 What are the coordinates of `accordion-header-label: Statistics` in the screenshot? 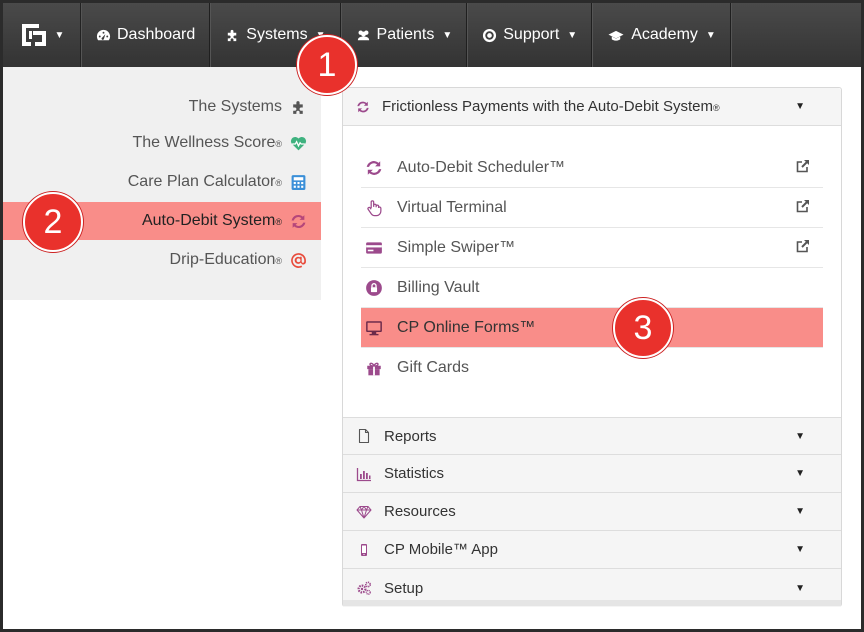 It's located at (414, 473).